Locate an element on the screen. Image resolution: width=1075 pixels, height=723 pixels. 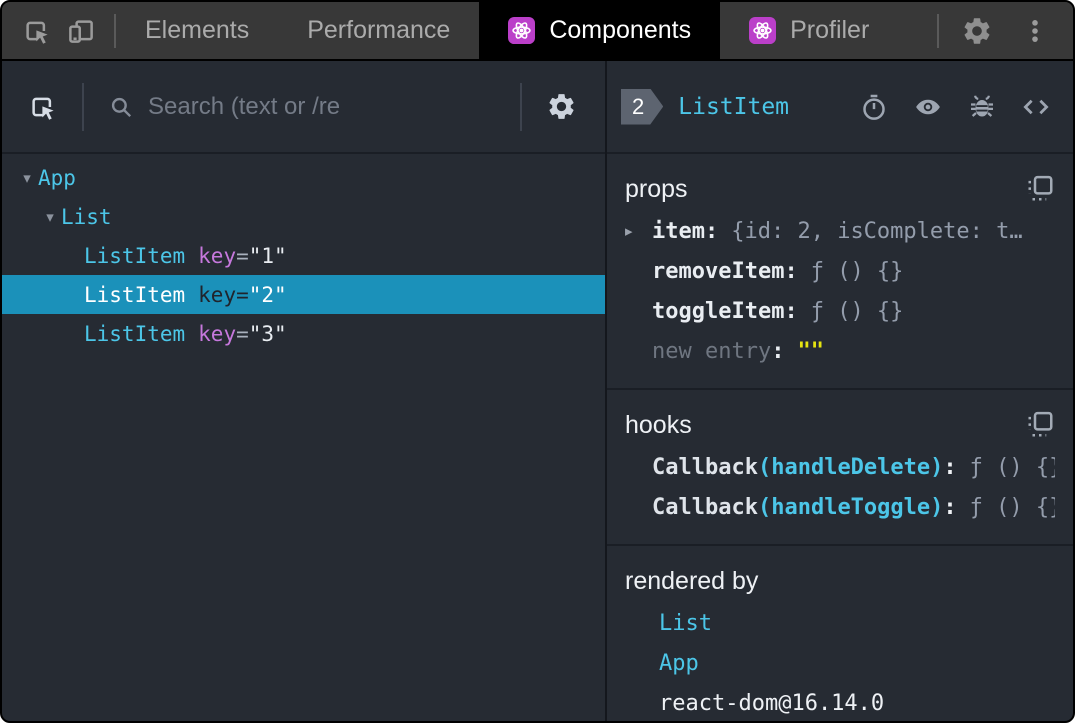
tab-performance: Performance is located at coordinates (378, 30).